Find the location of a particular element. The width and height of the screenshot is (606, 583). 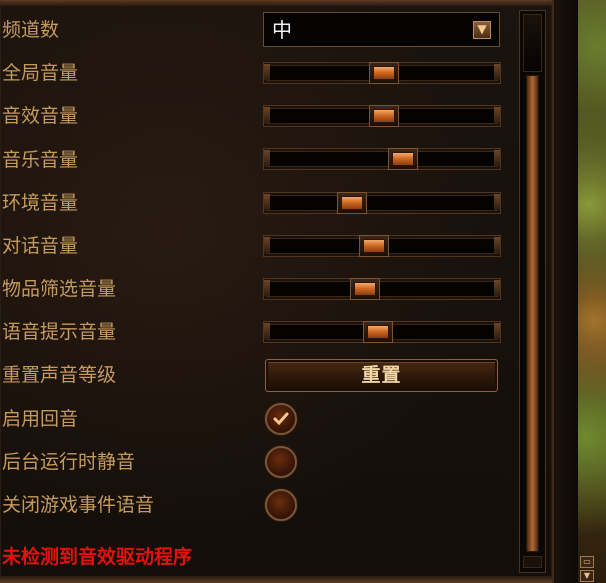

voice-prompt-volume-slider is located at coordinates (382, 332).